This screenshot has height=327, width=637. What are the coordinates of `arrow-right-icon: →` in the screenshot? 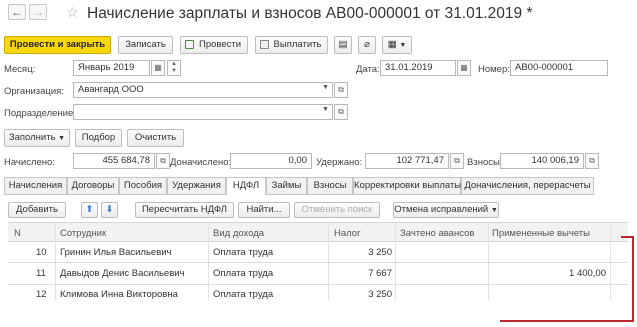 It's located at (38, 12).